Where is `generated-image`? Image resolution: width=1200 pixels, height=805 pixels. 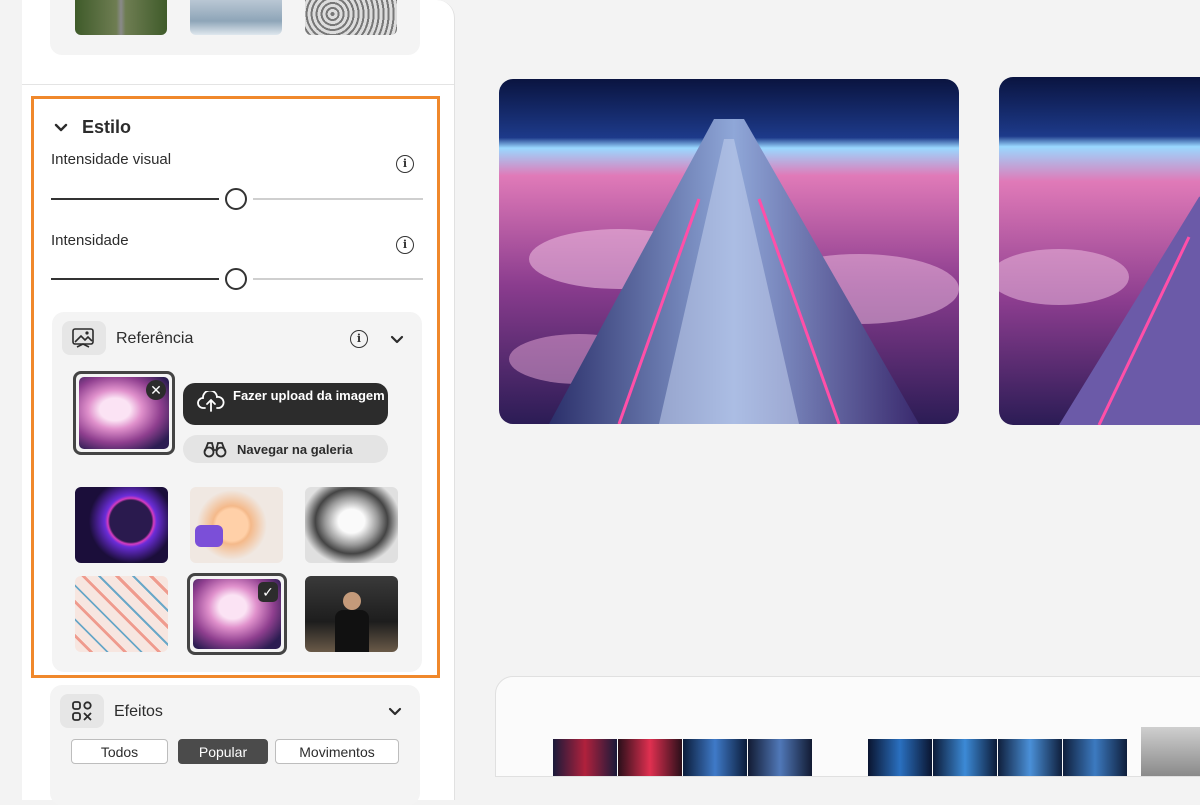 generated-image is located at coordinates (1099, 251).